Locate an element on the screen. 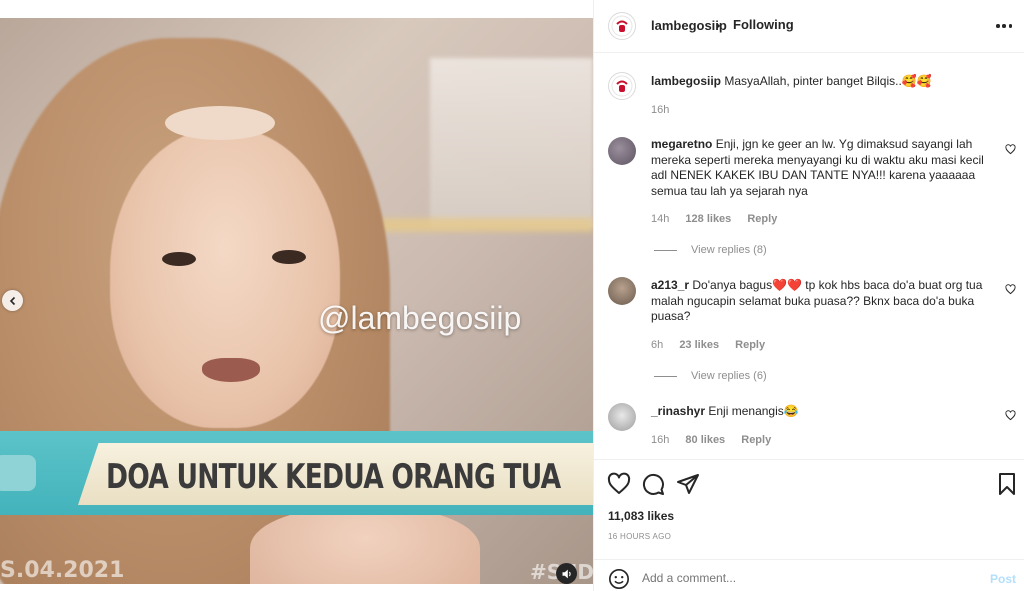 The image size is (1024, 591). share-paper-plane-icon is located at coordinates (688, 484).